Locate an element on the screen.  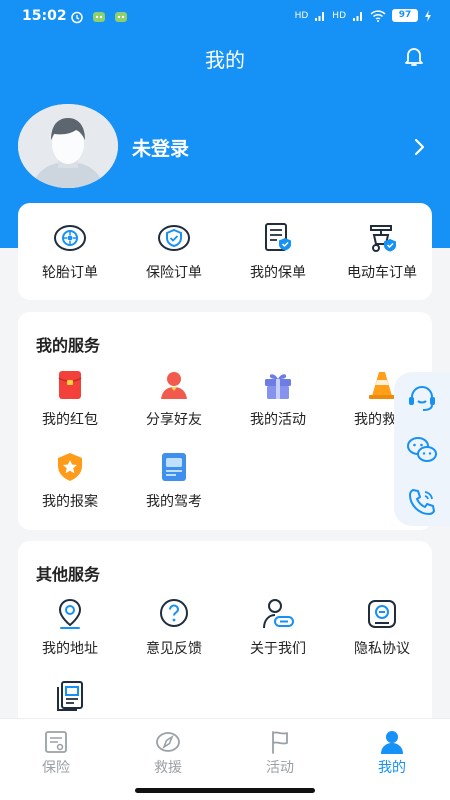
me-person-icon is located at coordinates (392, 742).